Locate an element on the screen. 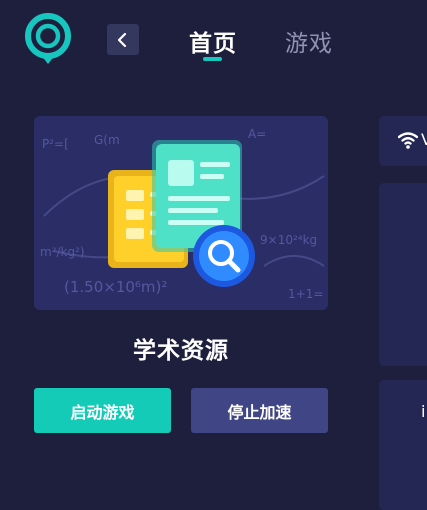 The height and width of the screenshot is (510, 427). stop-acceleration-button: 停止加速 is located at coordinates (259, 410).